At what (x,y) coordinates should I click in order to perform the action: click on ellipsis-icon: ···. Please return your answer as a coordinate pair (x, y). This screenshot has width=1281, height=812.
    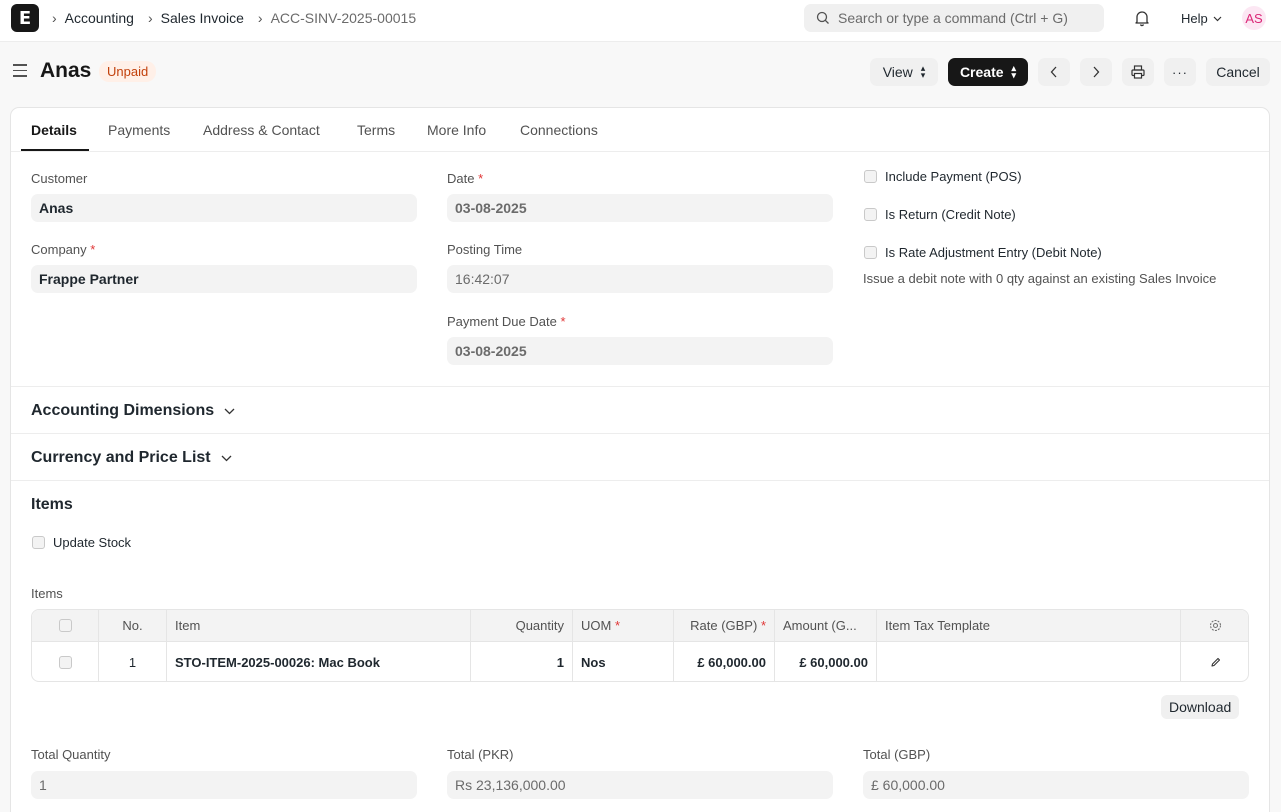
    Looking at the image, I should click on (1180, 72).